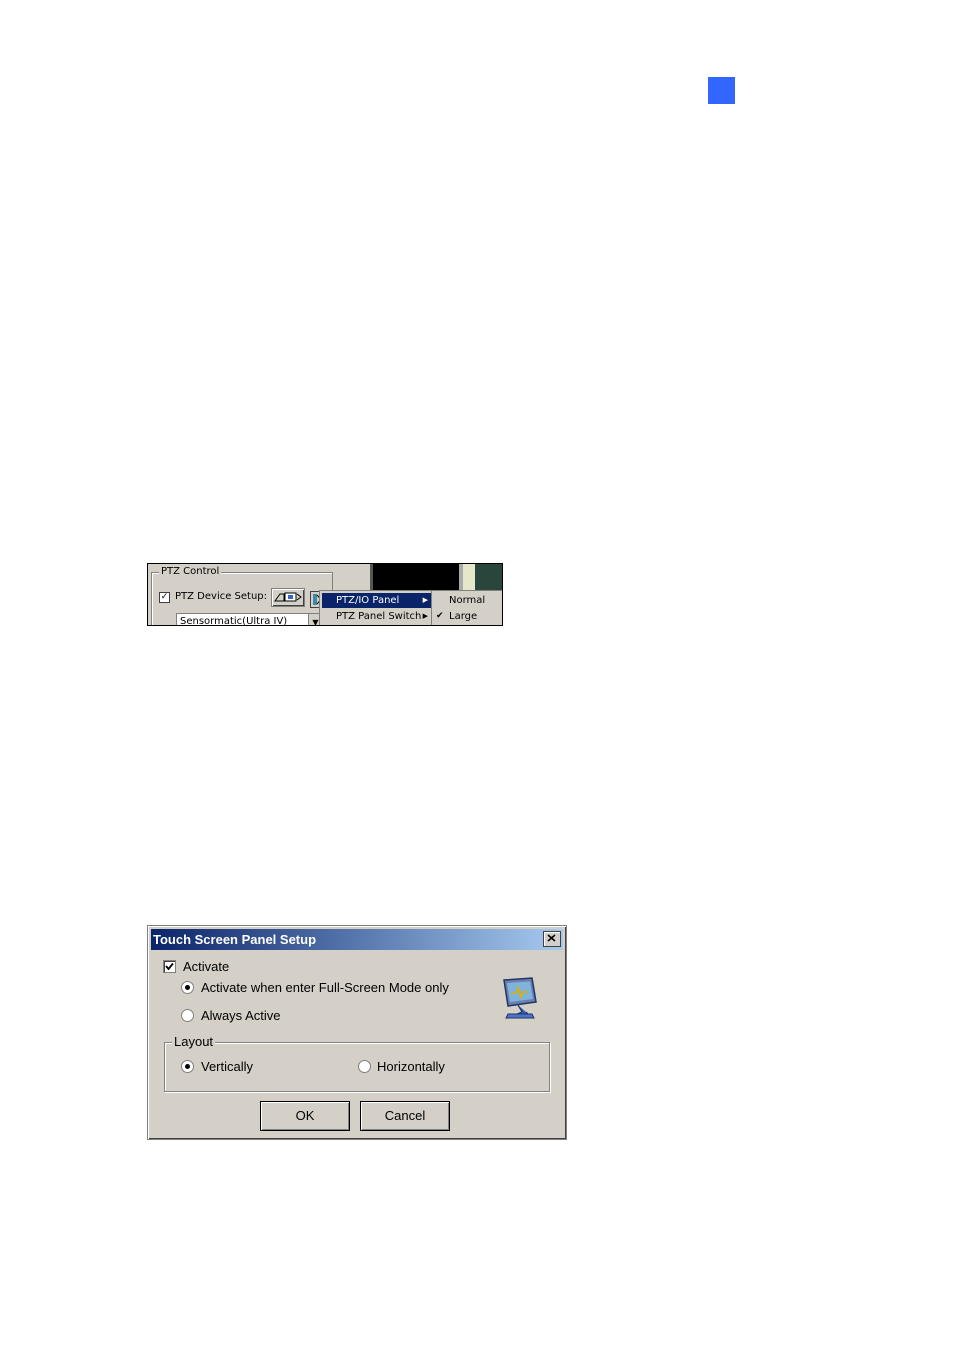  Describe the element at coordinates (463, 616) in the screenshot. I see `submenu-item-label: Large` at that location.